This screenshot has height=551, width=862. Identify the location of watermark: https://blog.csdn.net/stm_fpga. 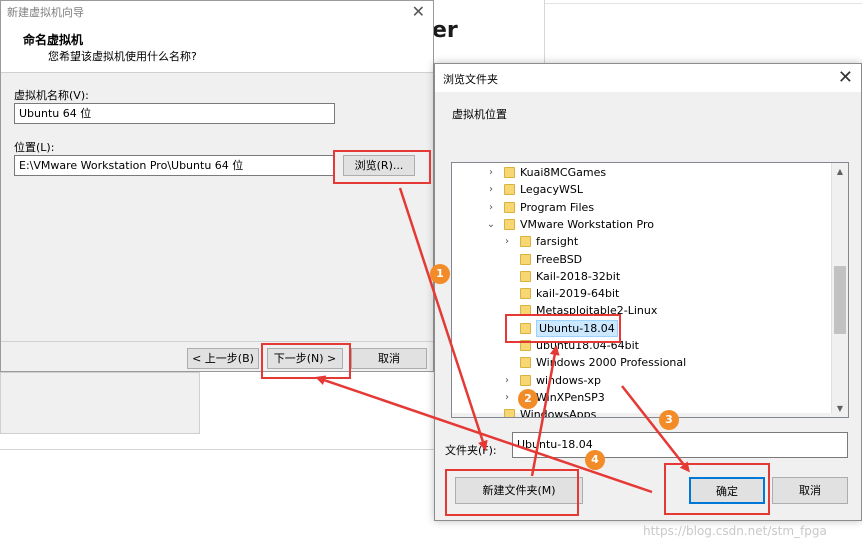
(735, 531).